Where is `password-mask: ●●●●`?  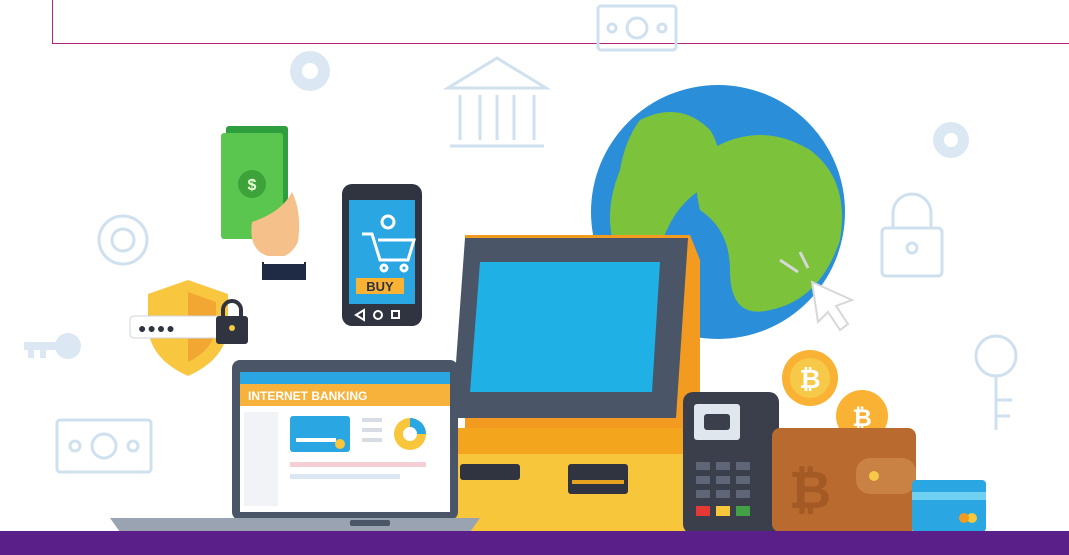 password-mask: ●●●● is located at coordinates (157, 328).